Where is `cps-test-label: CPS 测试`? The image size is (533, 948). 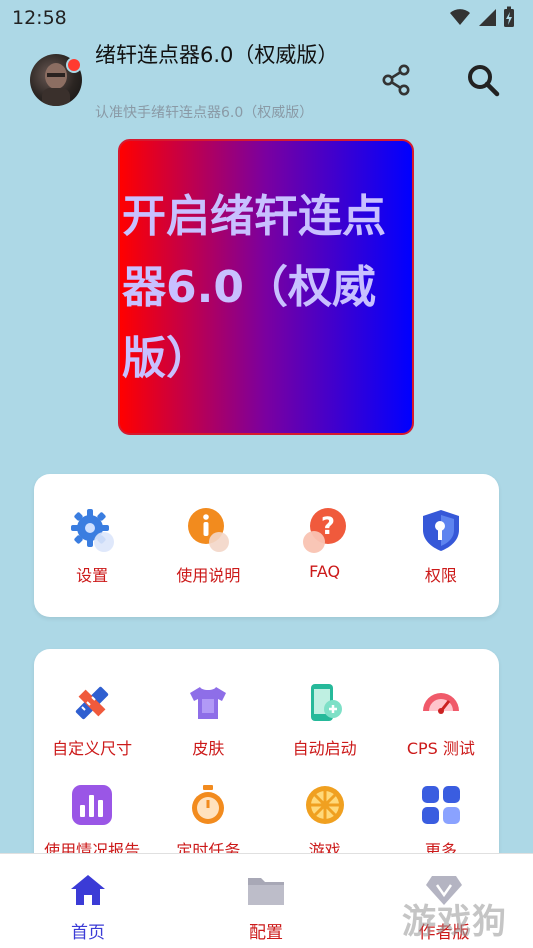 cps-test-label: CPS 测试 is located at coordinates (440, 748).